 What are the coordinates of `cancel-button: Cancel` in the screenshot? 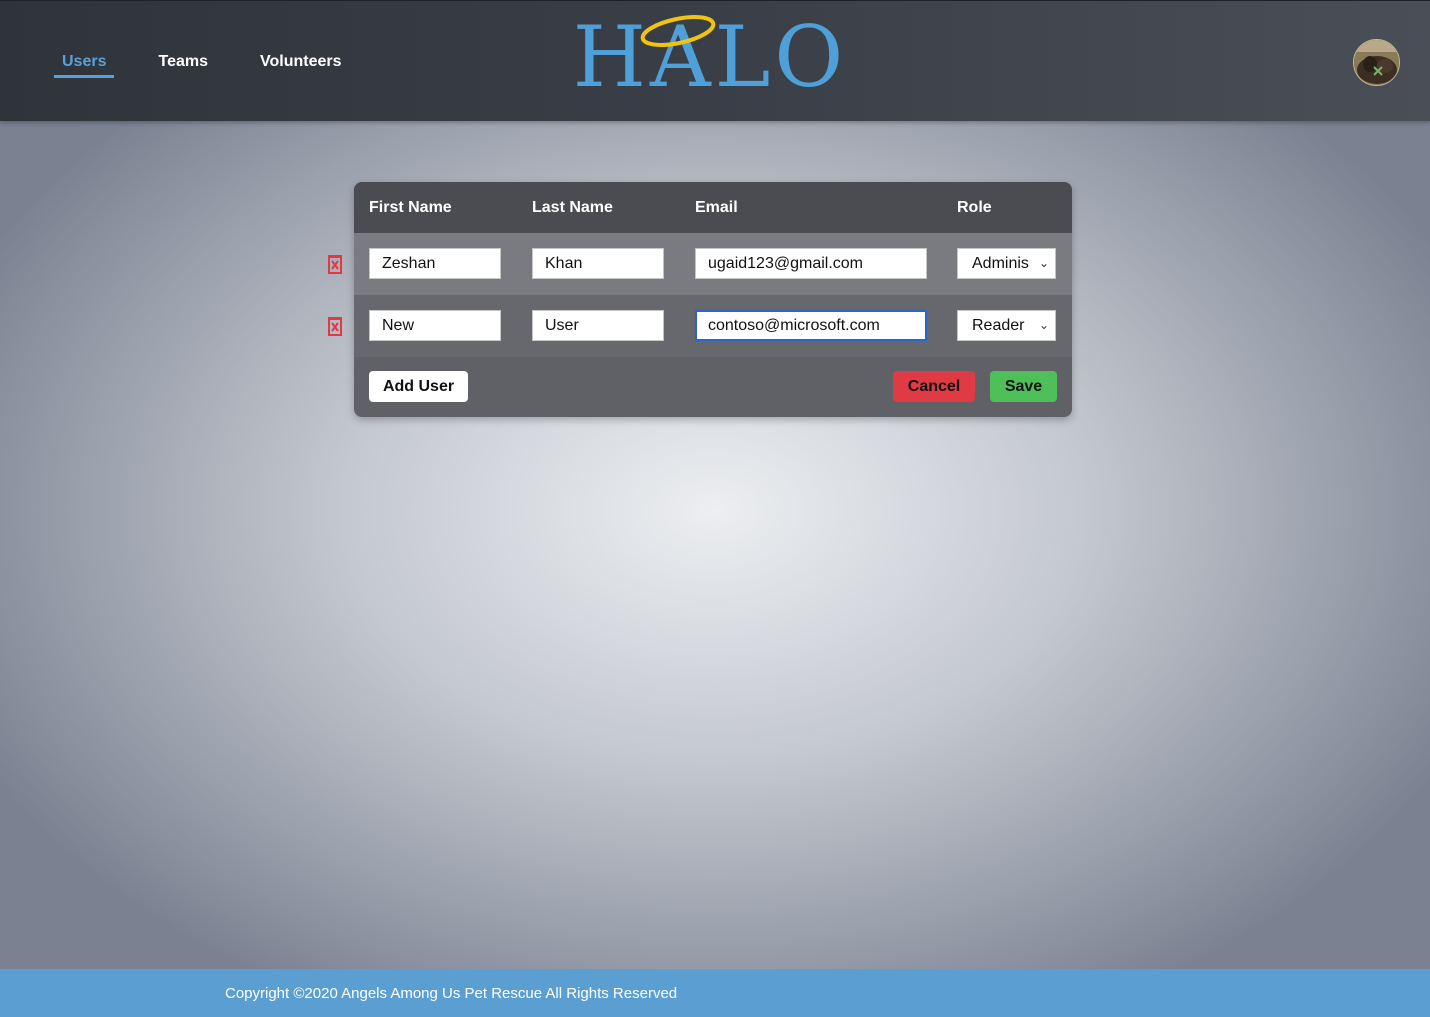 It's located at (934, 386).